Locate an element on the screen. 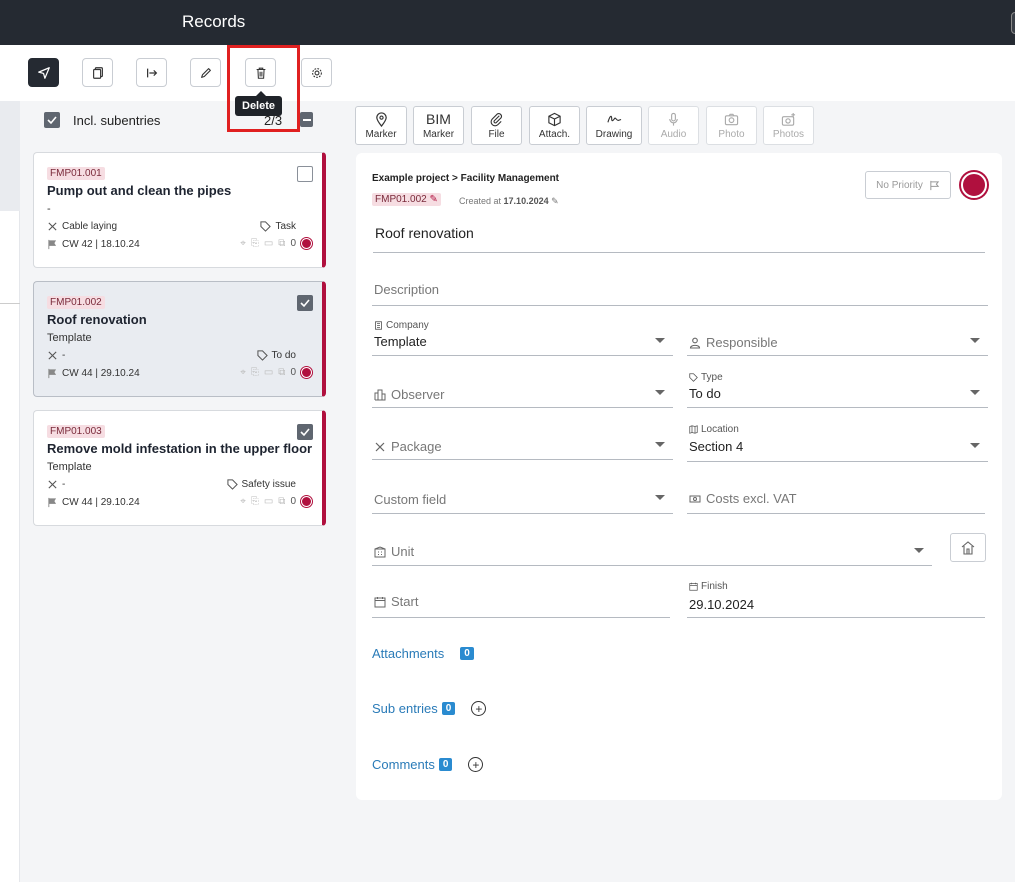 This screenshot has width=1015, height=882. type-select: Type To do is located at coordinates (837, 390).